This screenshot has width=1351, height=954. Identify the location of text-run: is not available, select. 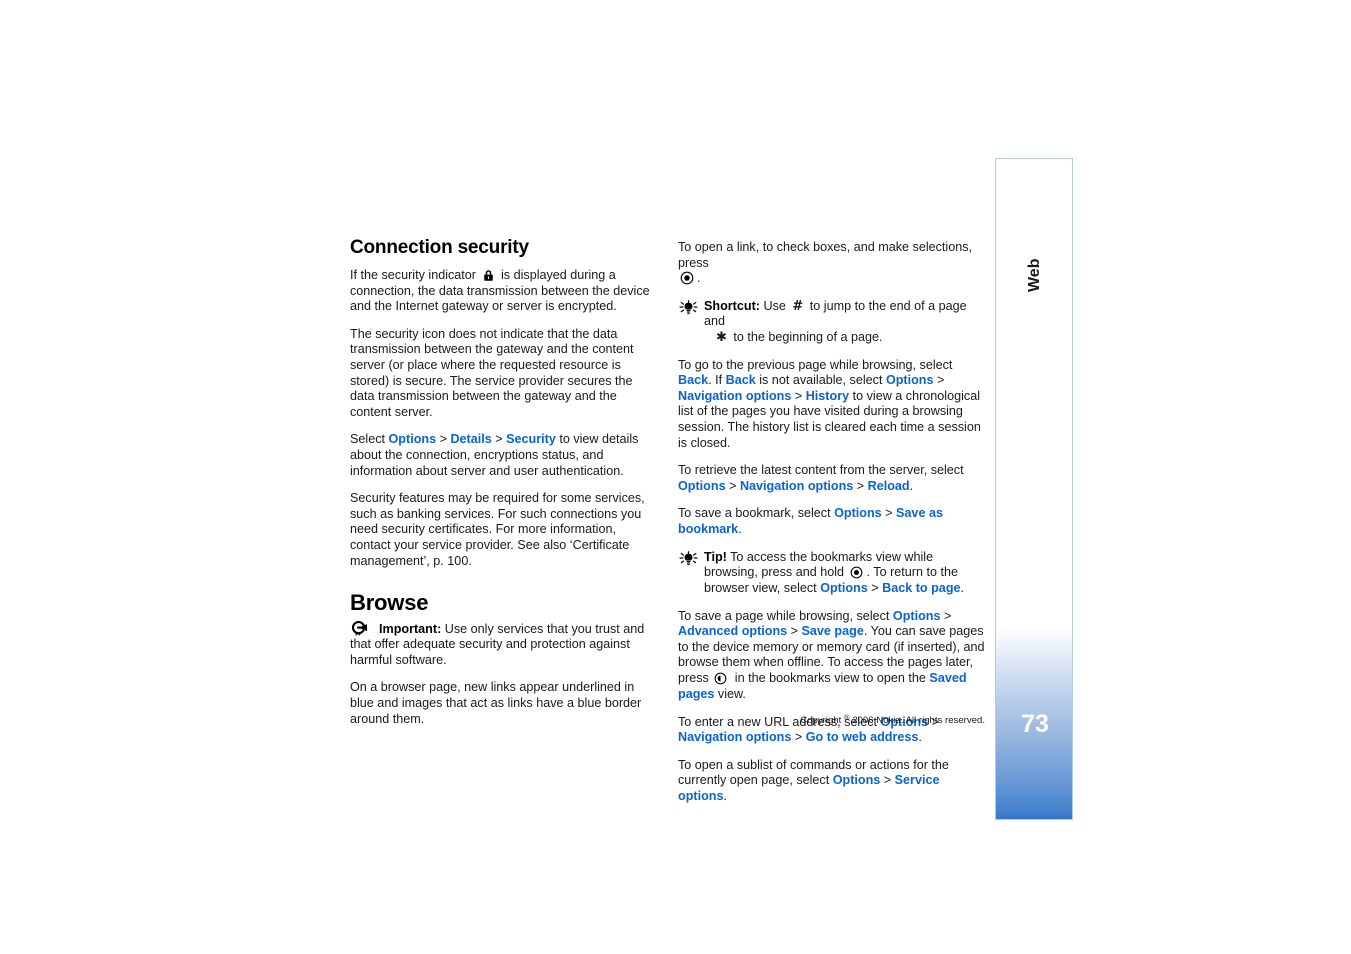
(820, 380).